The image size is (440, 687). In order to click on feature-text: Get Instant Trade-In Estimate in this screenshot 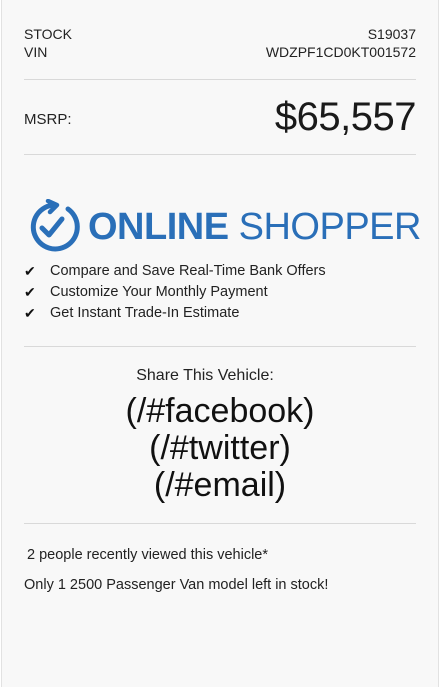, I will do `click(145, 313)`.